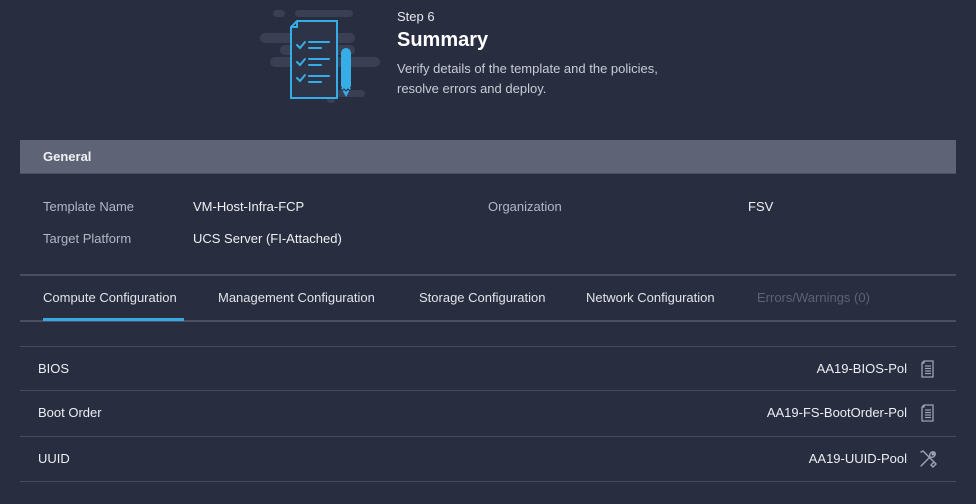 The width and height of the screenshot is (976, 504). I want to click on row-label: Boot Order, so click(70, 412).